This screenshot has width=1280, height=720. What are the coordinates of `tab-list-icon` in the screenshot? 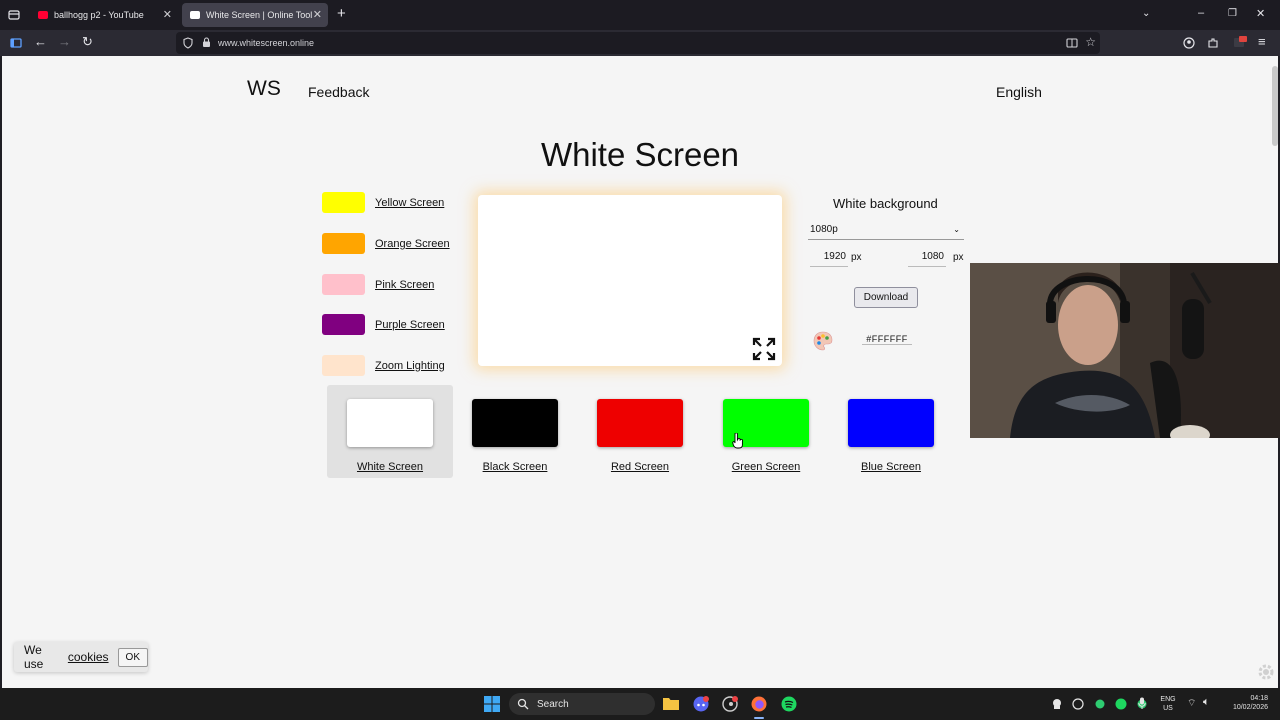 It's located at (14, 15).